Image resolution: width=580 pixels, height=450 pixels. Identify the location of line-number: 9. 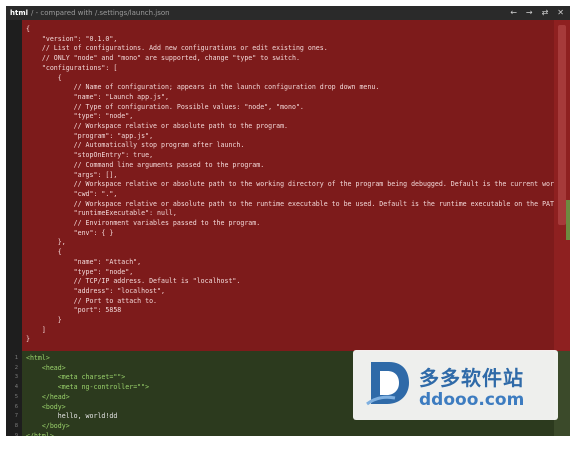
(16, 434).